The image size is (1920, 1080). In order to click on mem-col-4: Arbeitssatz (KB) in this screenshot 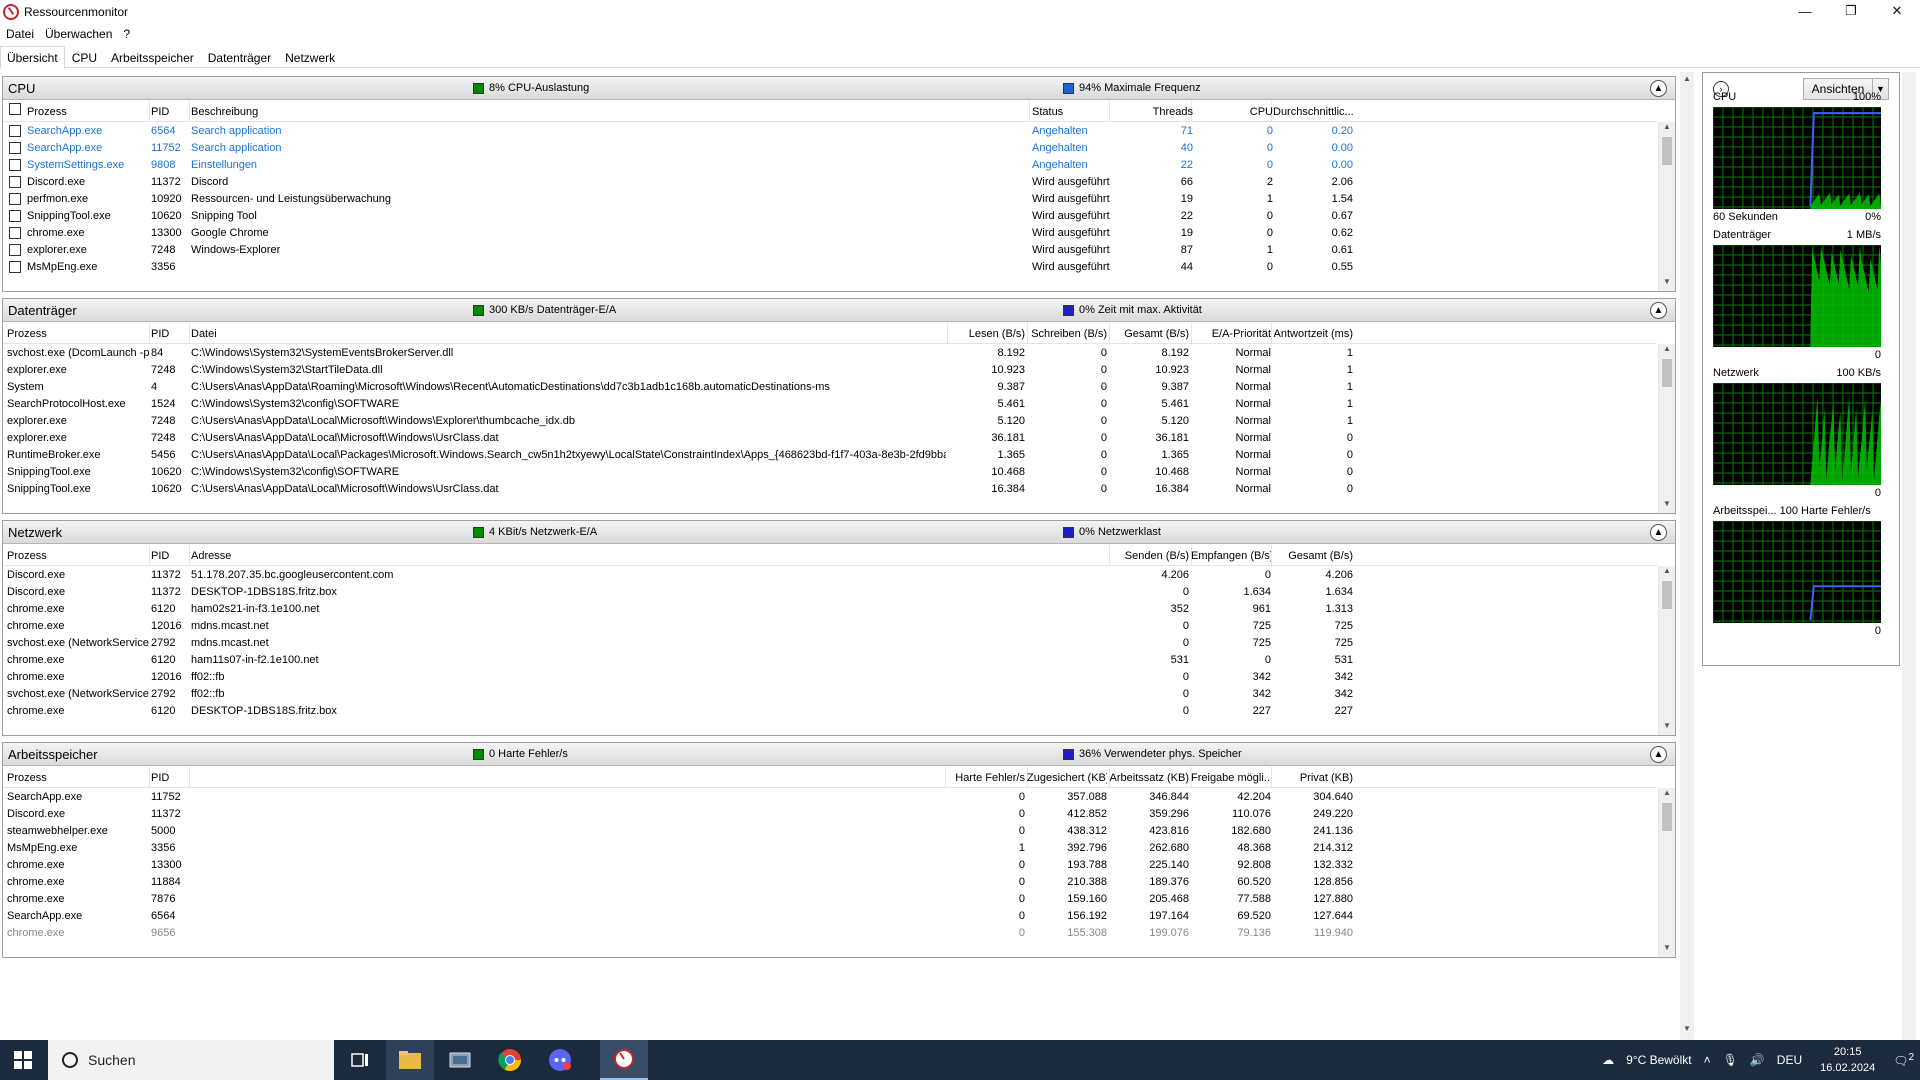, I will do `click(1149, 778)`.